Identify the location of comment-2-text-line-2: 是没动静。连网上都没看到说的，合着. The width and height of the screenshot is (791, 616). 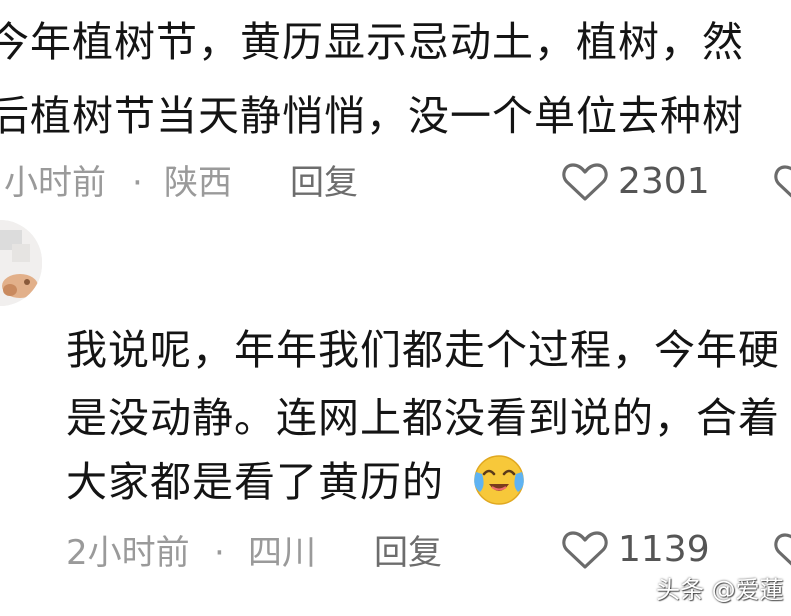
(423, 418).